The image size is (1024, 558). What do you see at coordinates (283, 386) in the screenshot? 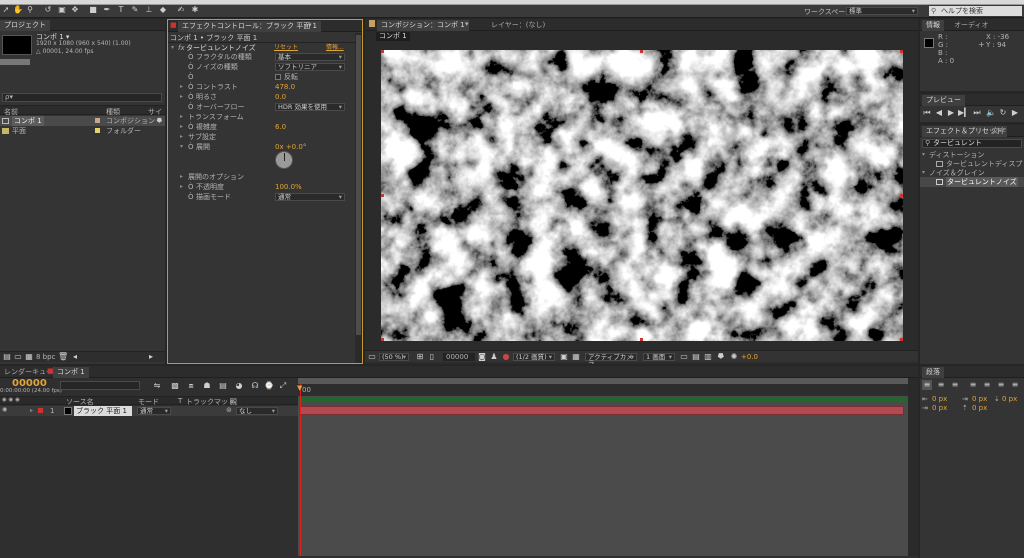
I see `graph-editor-icon: ⤢` at bounding box center [283, 386].